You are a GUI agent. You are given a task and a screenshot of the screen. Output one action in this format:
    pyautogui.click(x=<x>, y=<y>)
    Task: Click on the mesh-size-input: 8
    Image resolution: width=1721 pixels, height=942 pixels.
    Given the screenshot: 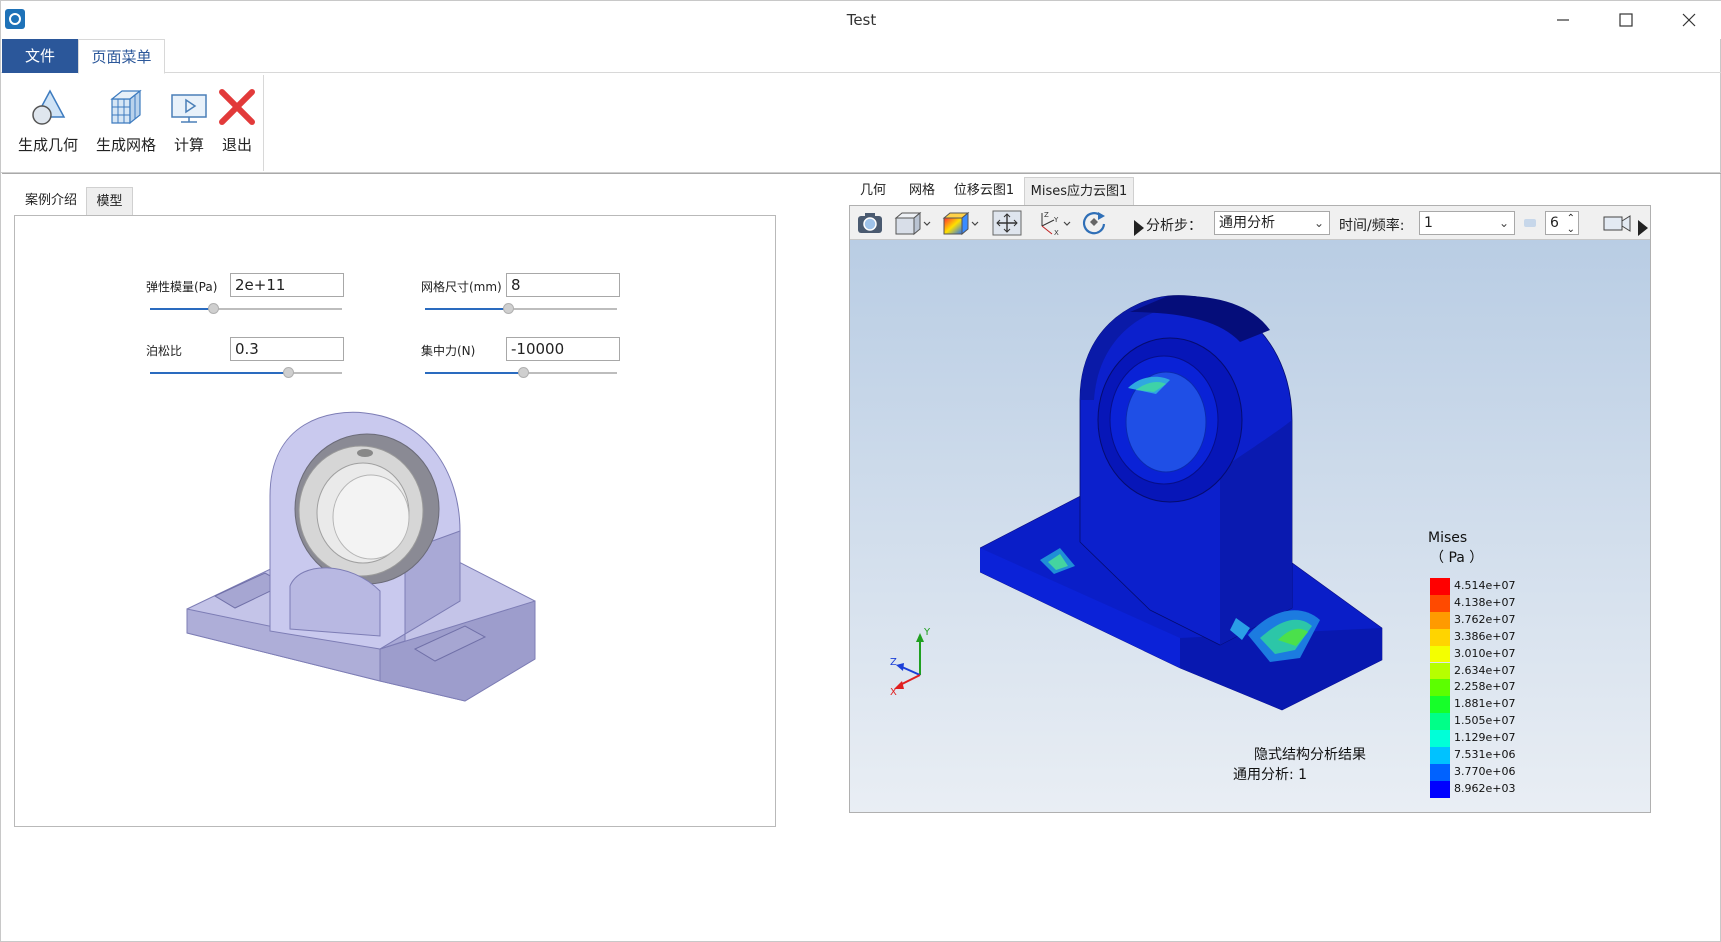 What is the action you would take?
    pyautogui.click(x=563, y=285)
    